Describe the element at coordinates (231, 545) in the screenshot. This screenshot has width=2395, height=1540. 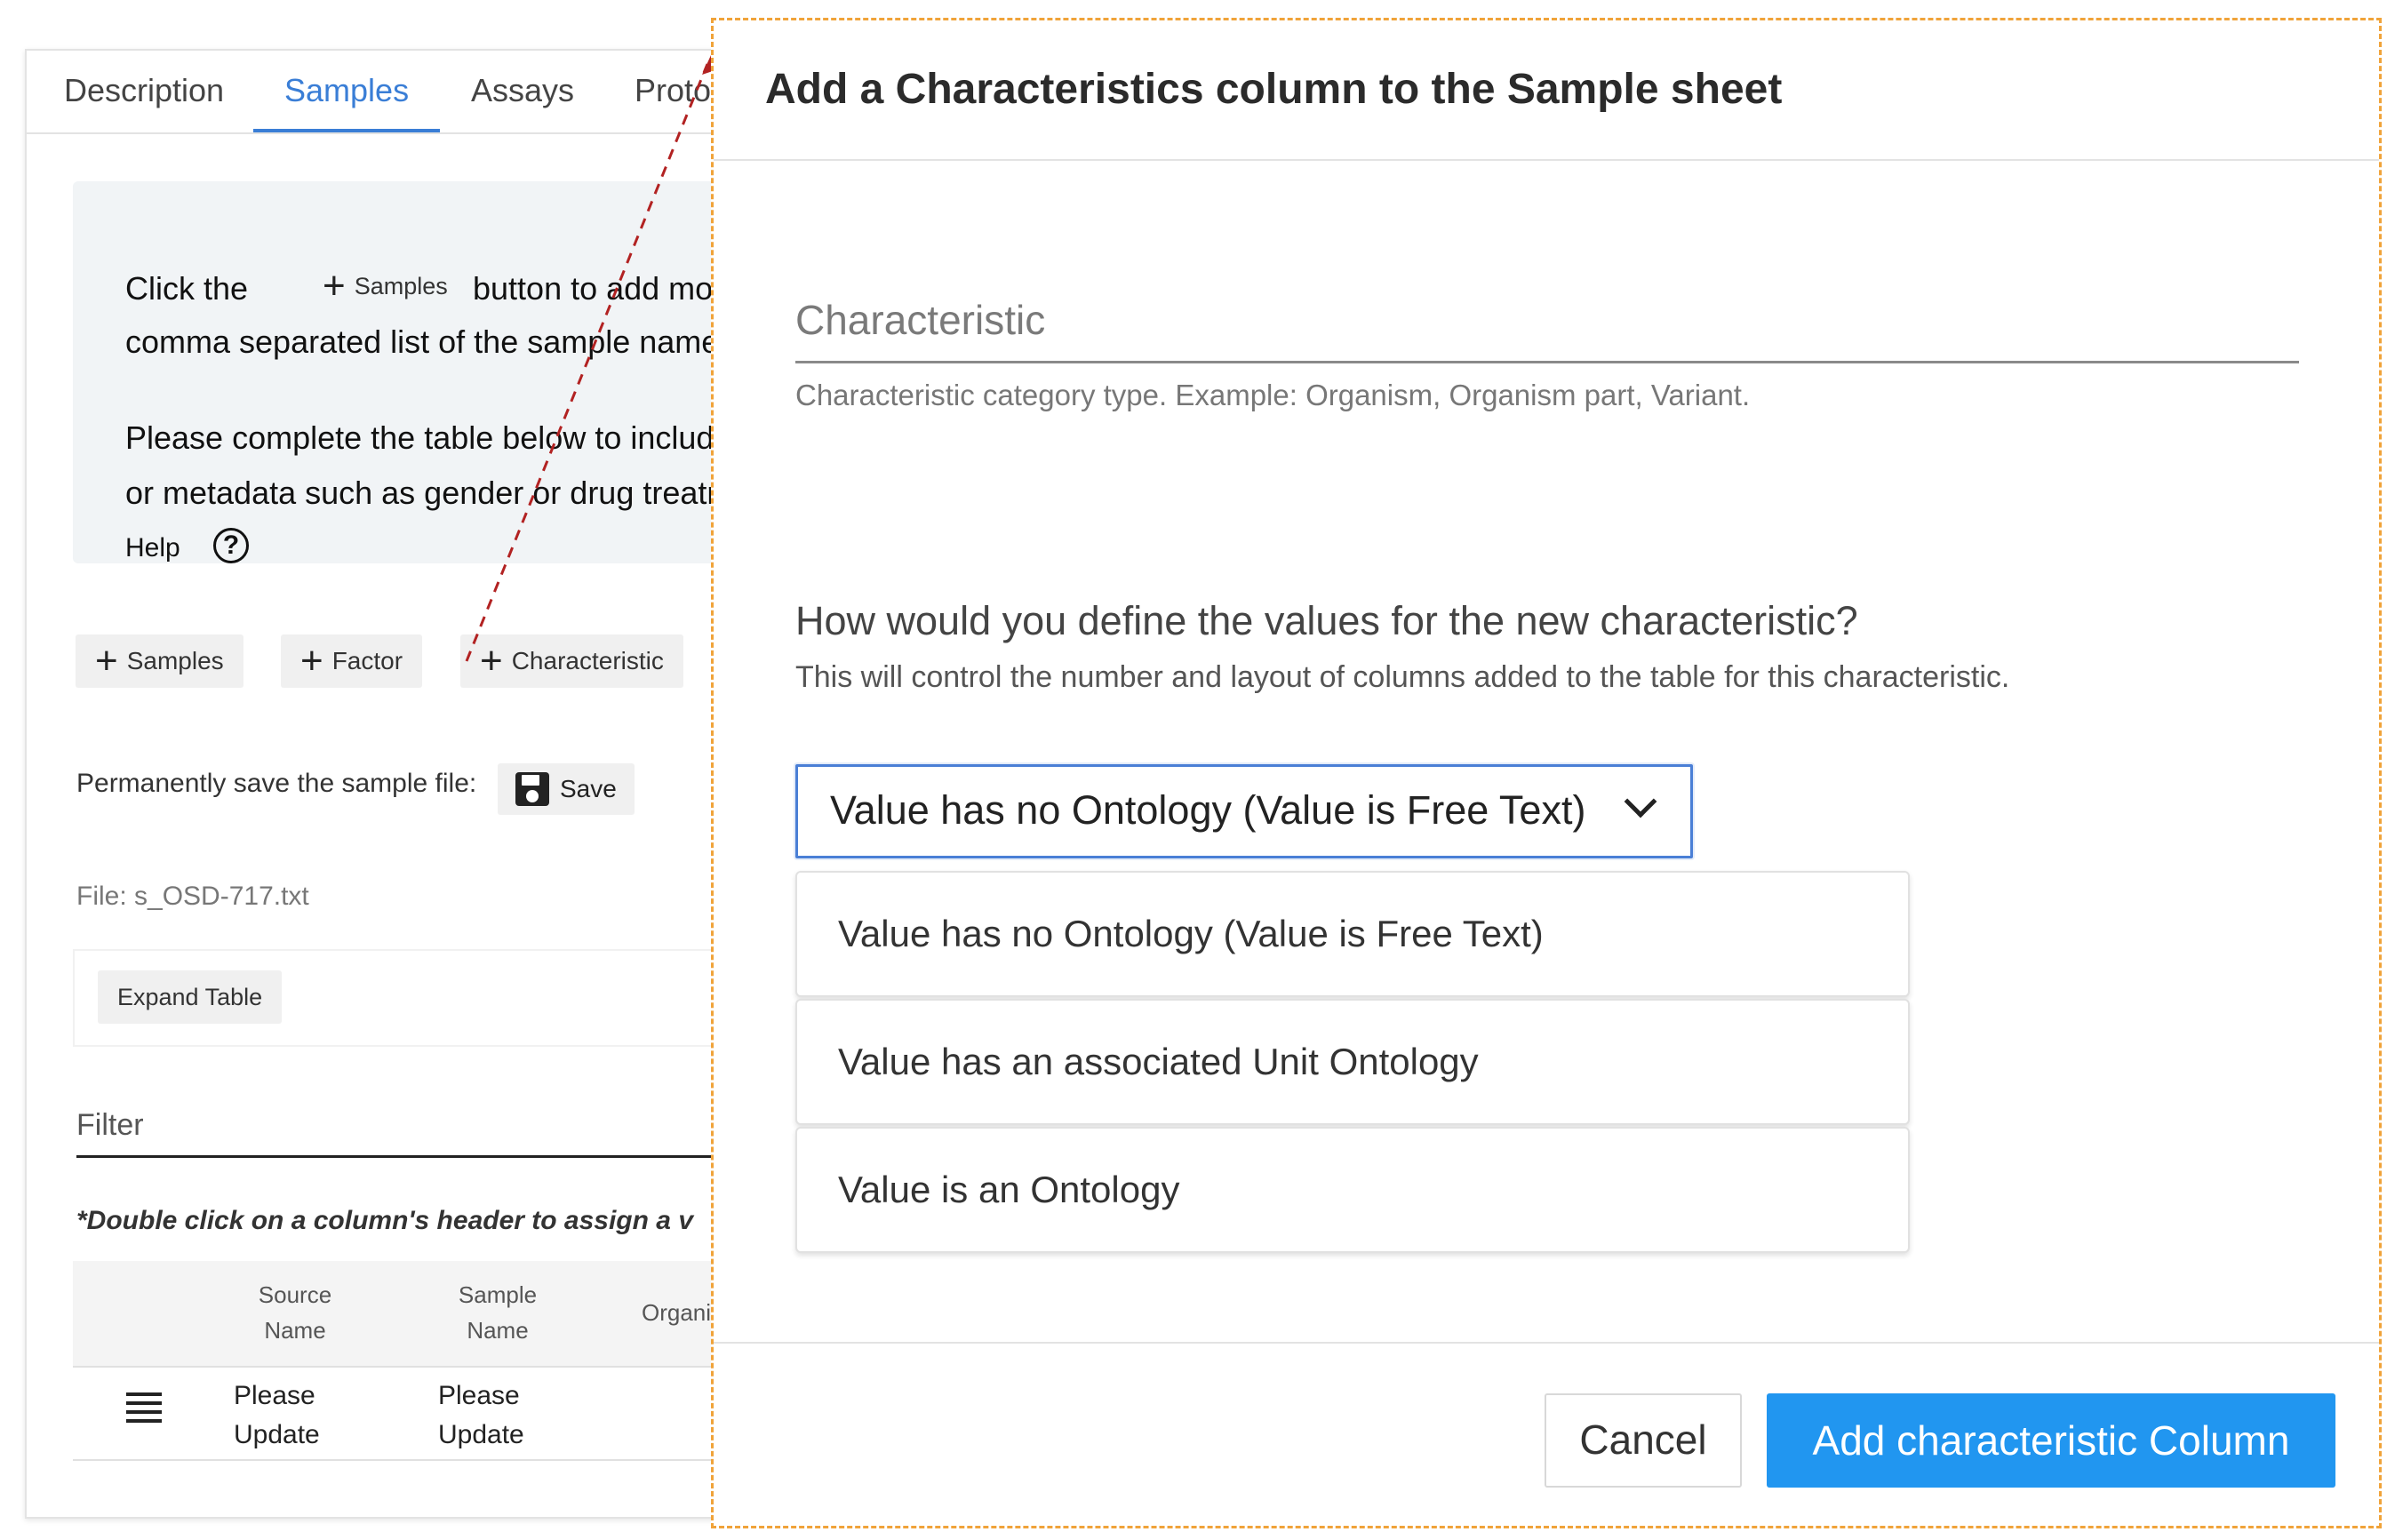
I see `help-icon: ?` at that location.